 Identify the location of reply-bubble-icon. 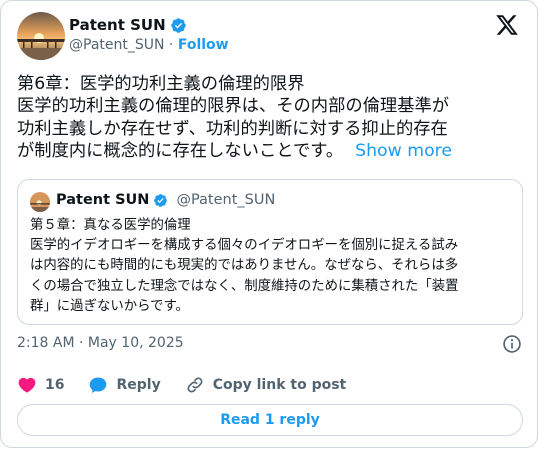
(98, 385).